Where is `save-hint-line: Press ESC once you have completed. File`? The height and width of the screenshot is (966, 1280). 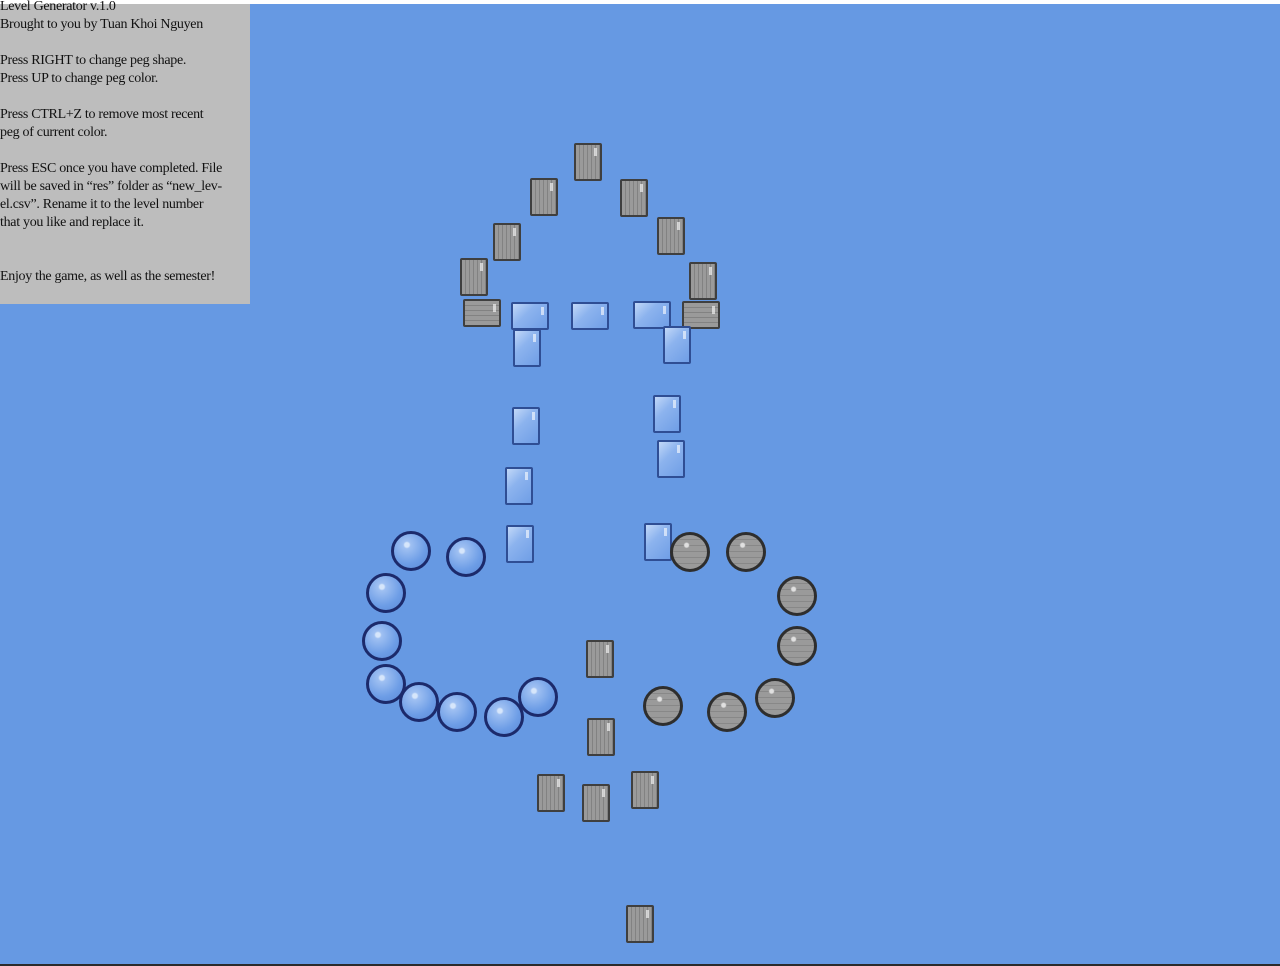
save-hint-line: Press ESC once you have completed. File is located at coordinates (111, 168).